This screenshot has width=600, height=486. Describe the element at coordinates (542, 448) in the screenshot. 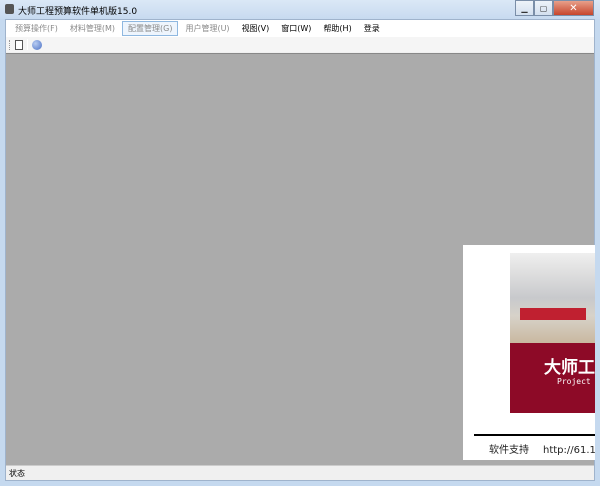

I see `support-info: 软件支持 http://61.1` at that location.